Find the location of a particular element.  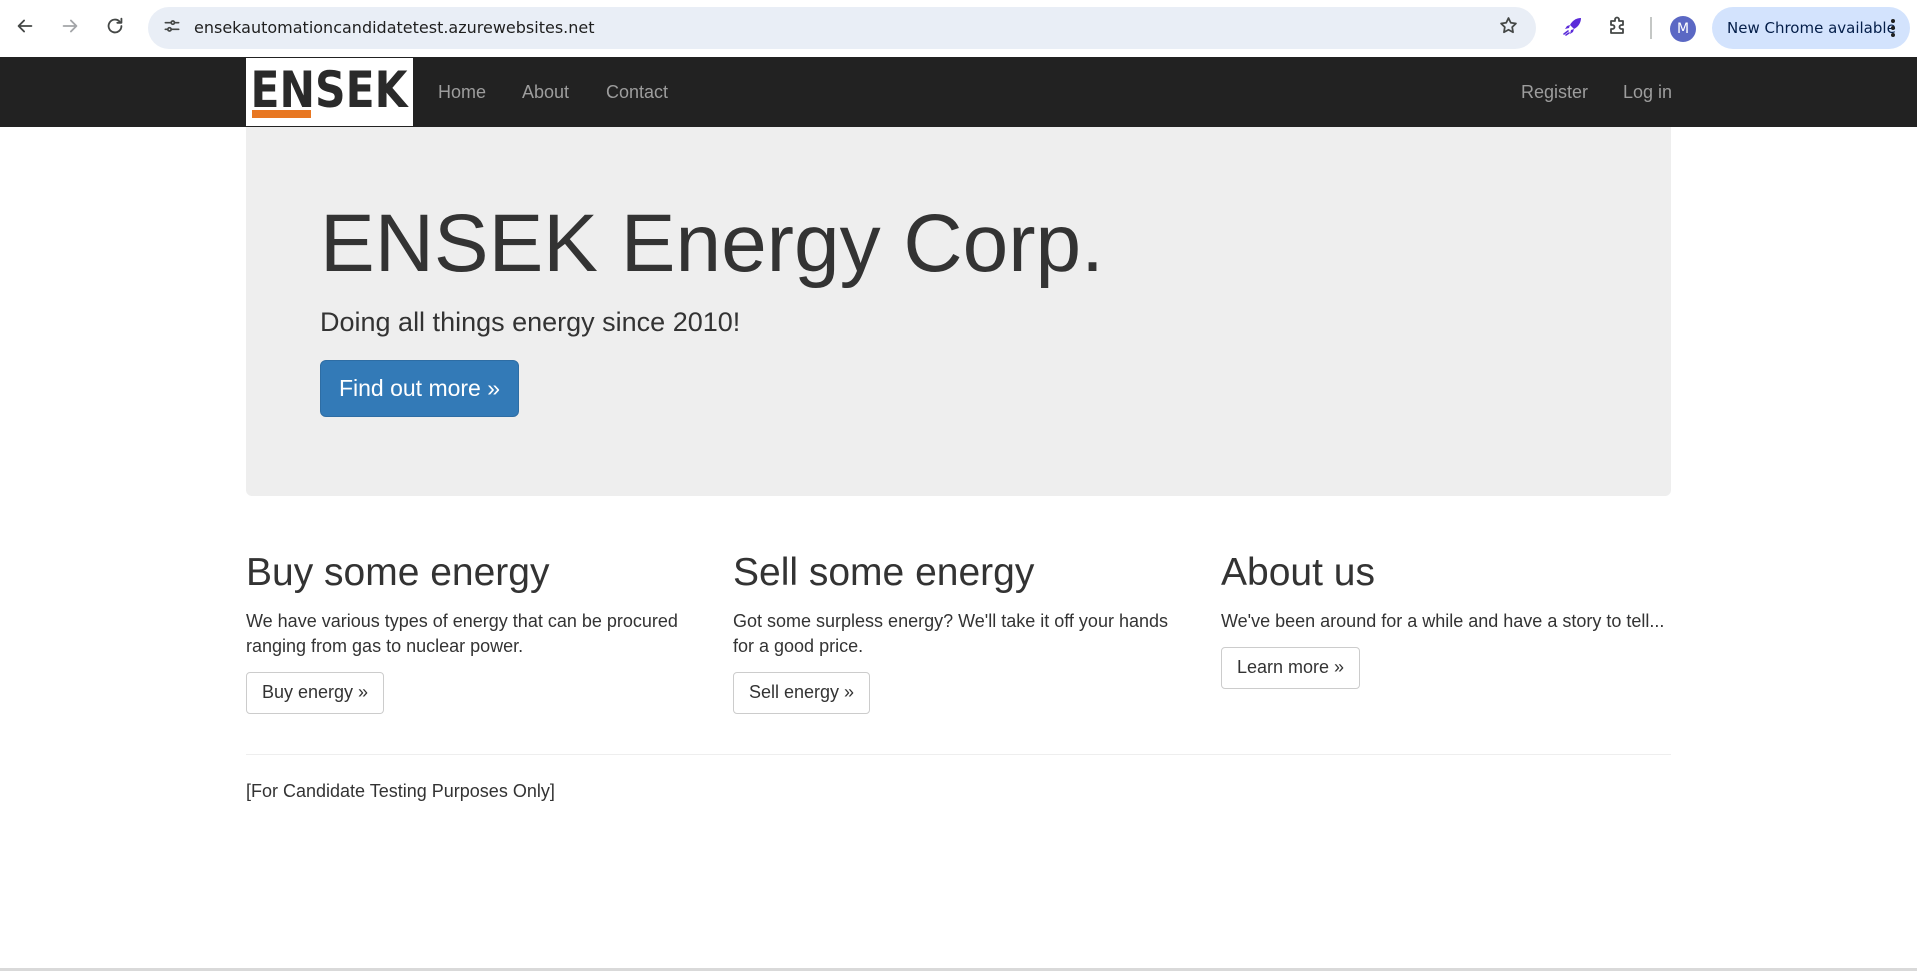

reload-icon is located at coordinates (115, 28).